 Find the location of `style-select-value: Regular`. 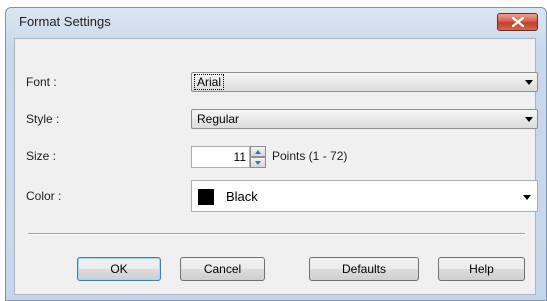

style-select-value: Regular is located at coordinates (218, 119).